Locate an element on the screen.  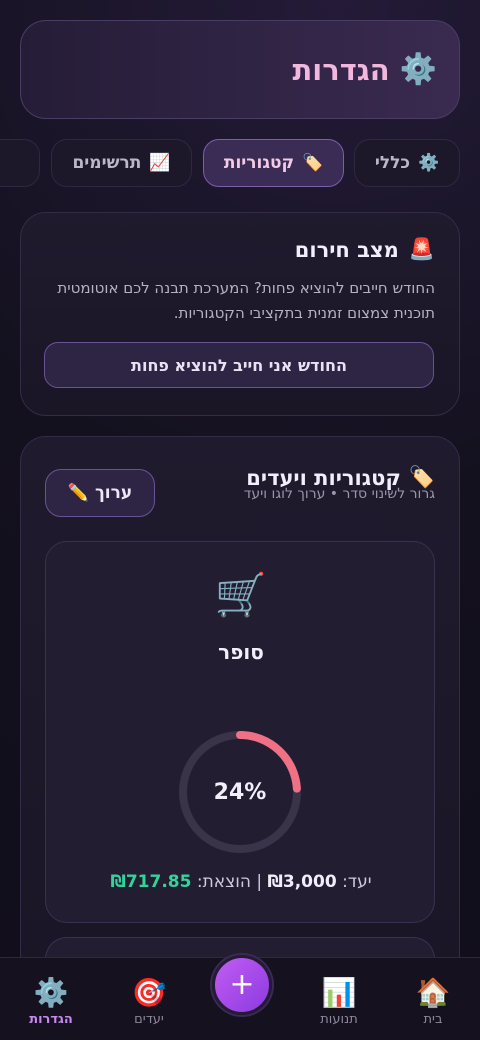
nav-transactions: 📊 תנועות is located at coordinates (339, 1001).